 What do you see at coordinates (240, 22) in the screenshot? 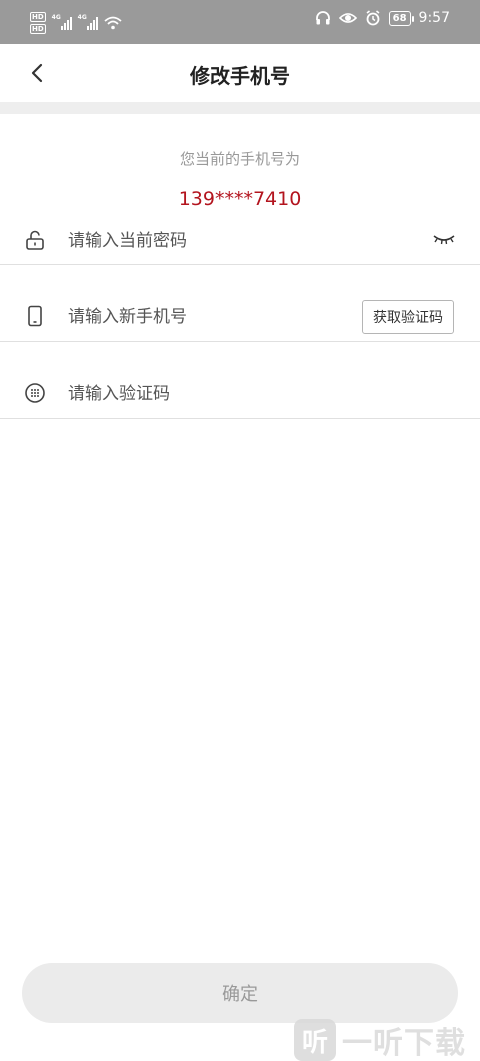
I see `status-bar: HD HD 4G 4G 68 9:57` at bounding box center [240, 22].